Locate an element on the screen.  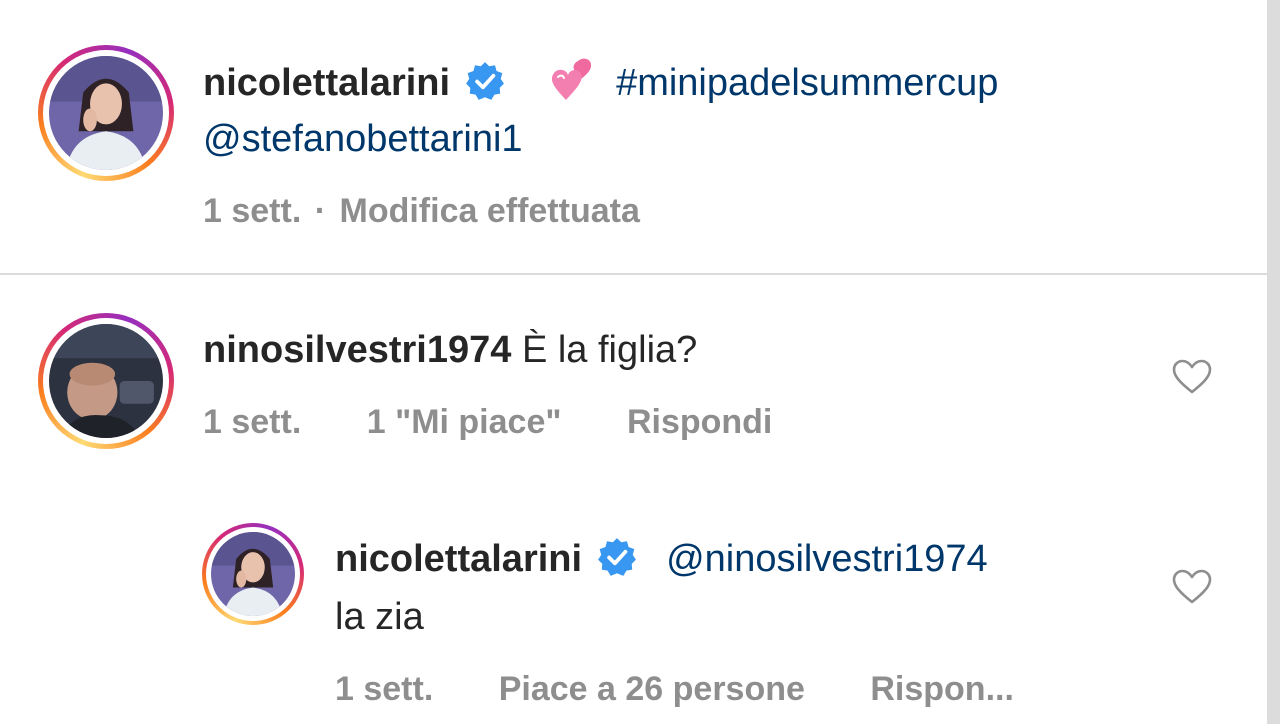
scrollbar is located at coordinates (1273, 362).